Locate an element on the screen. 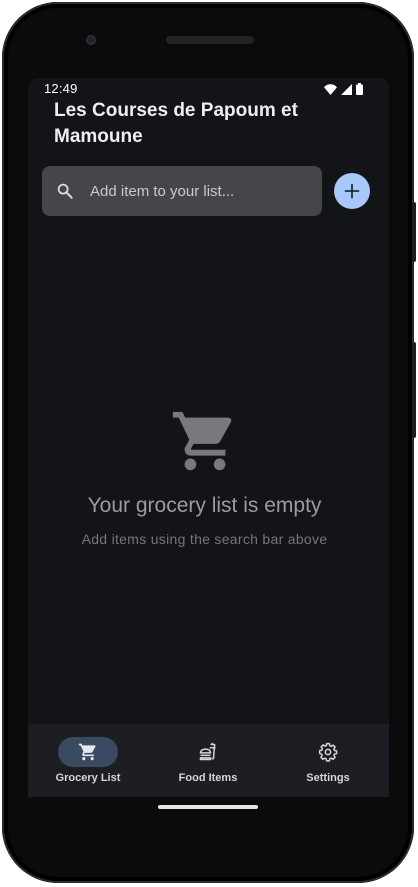 The image size is (418, 887). fastfood-icon is located at coordinates (207, 751).